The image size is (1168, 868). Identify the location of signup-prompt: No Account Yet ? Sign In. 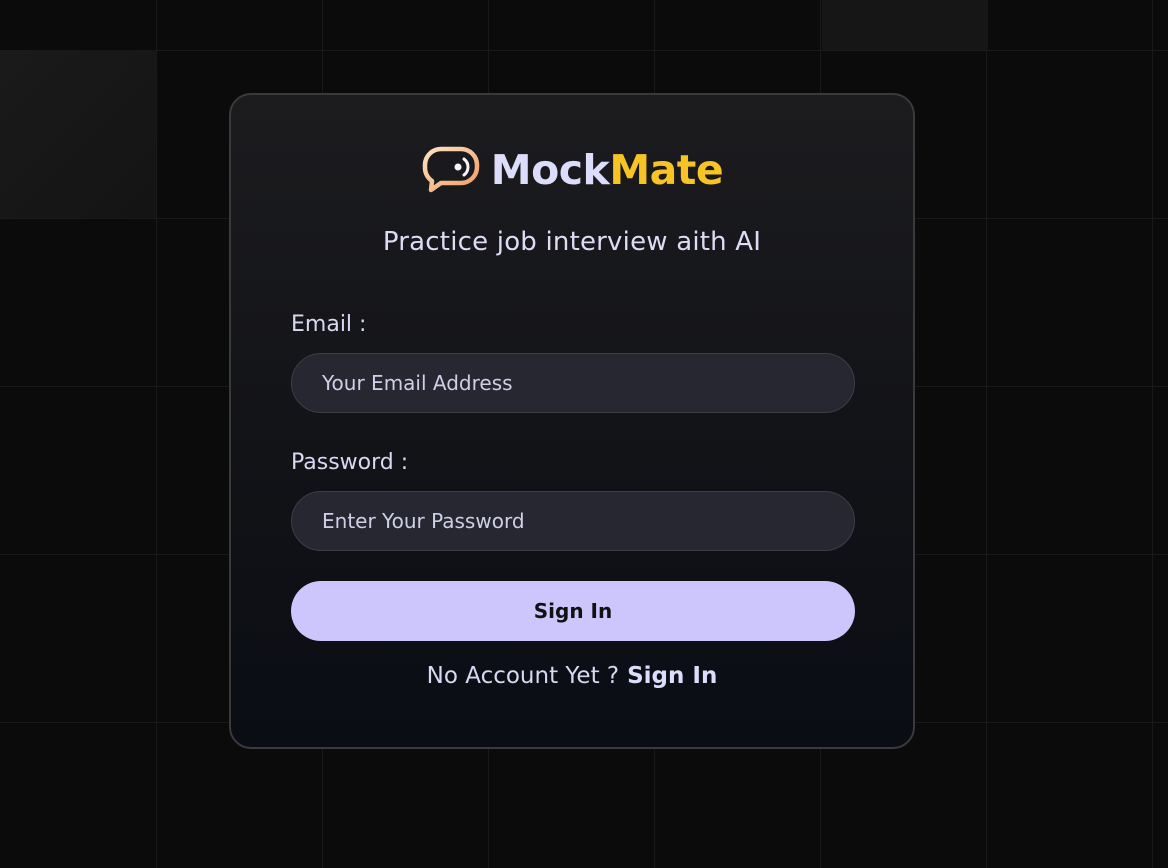
(572, 676).